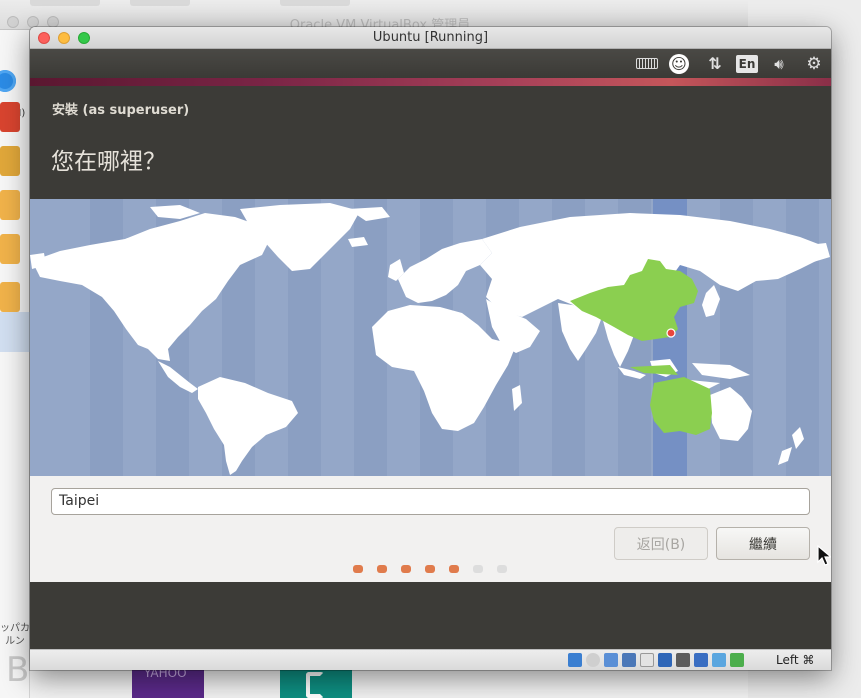 This screenshot has width=861, height=698. I want to click on usb-icon, so click(647, 660).